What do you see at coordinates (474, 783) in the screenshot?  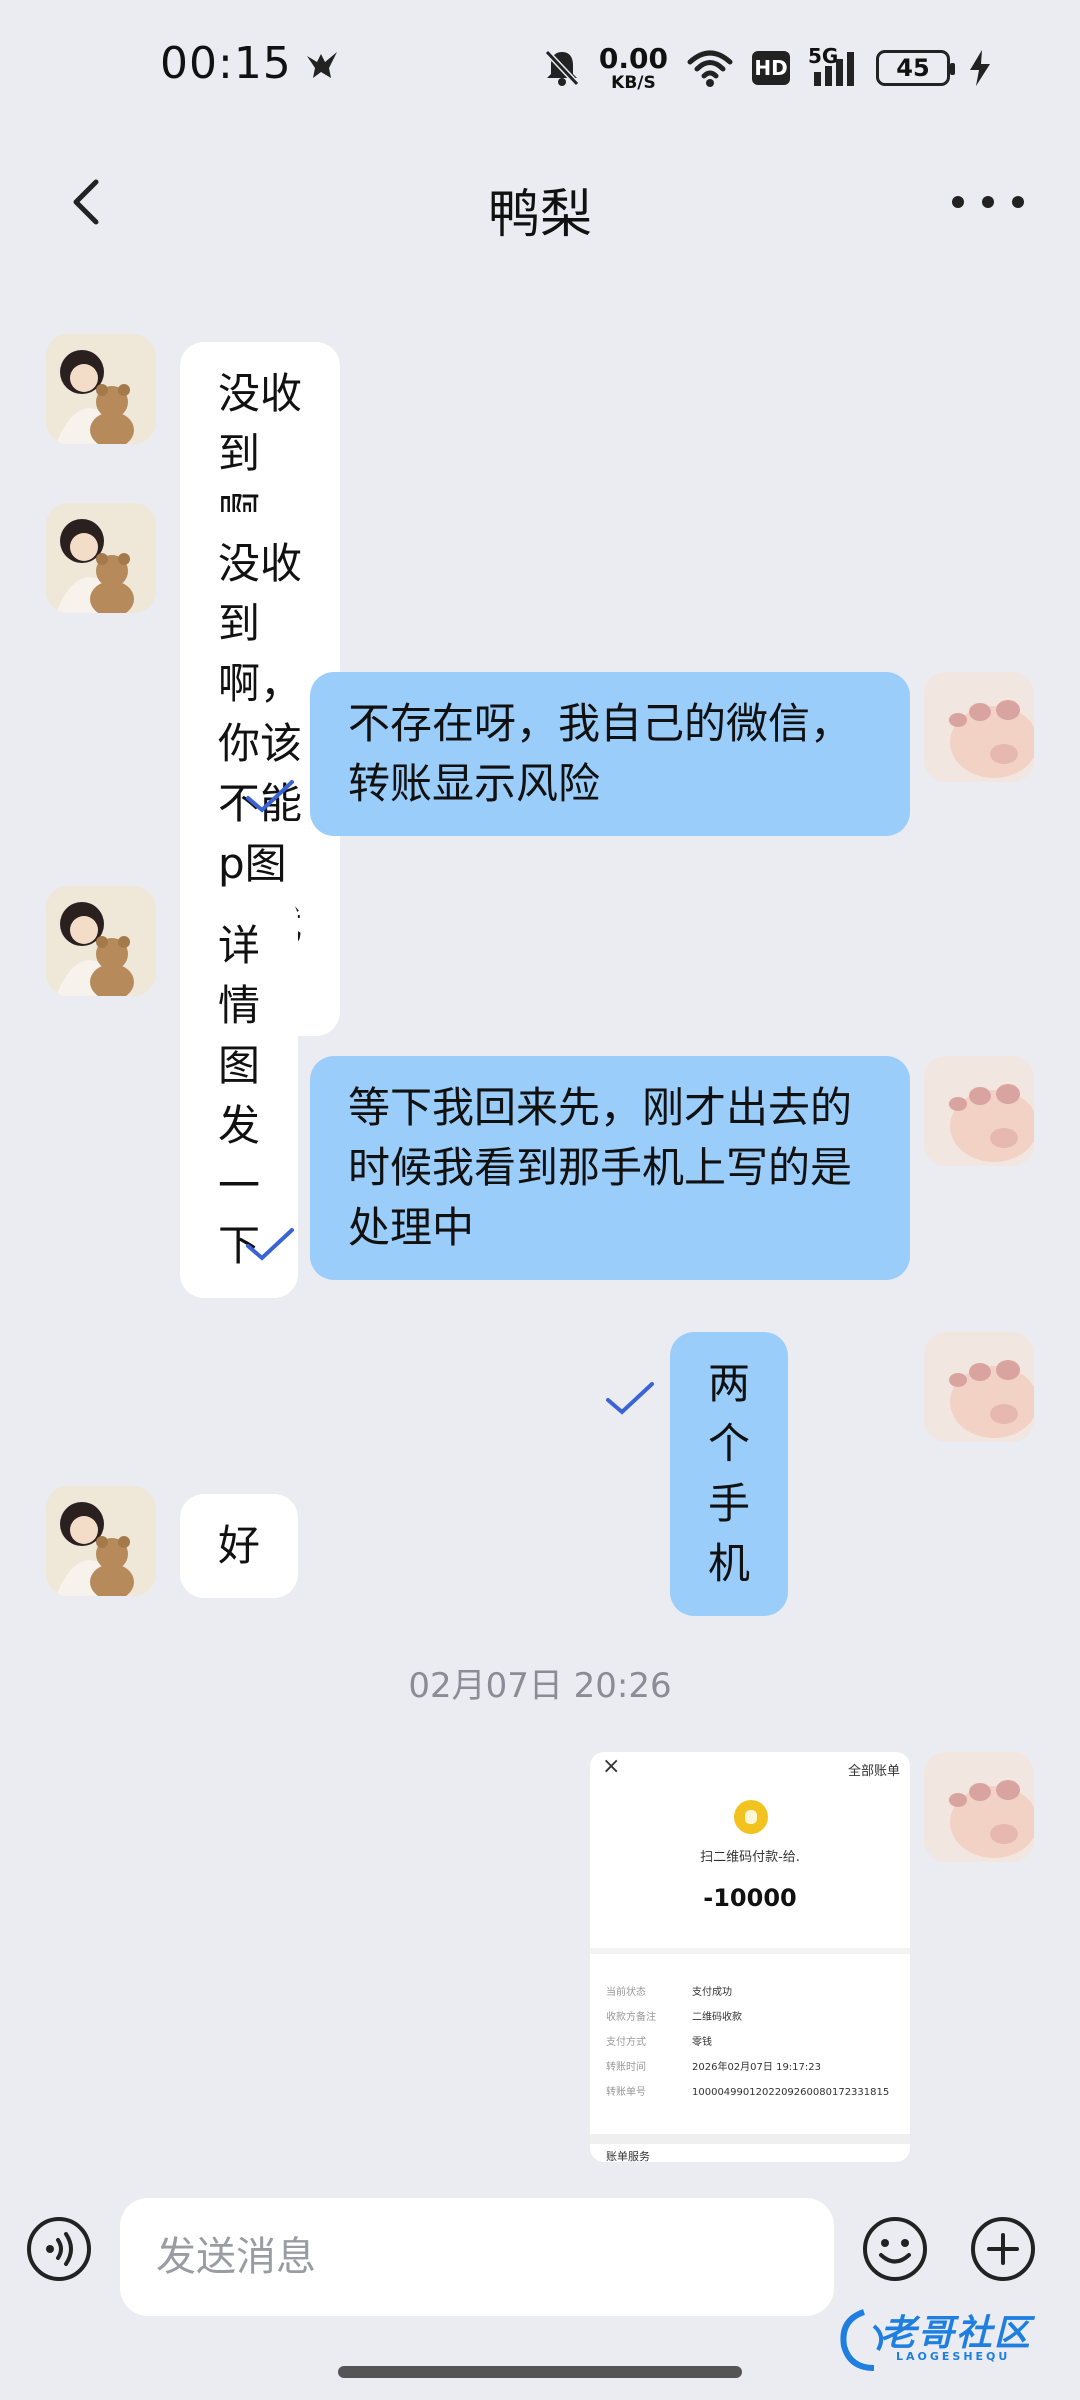 I see `message-line: 转账显示风险` at bounding box center [474, 783].